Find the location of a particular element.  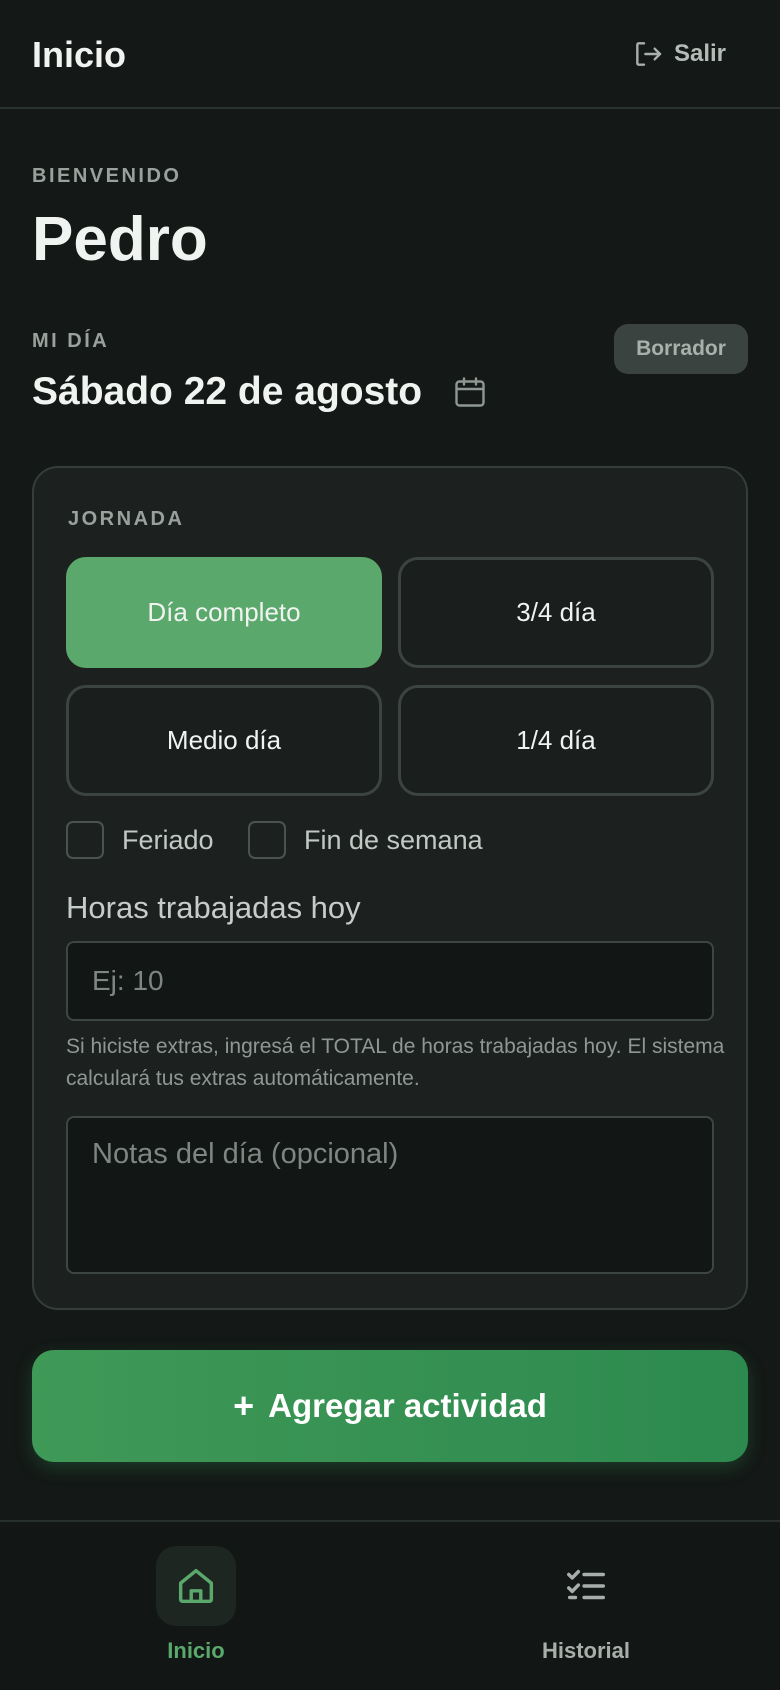

nav-item-inicio is located at coordinates (196, 1586).